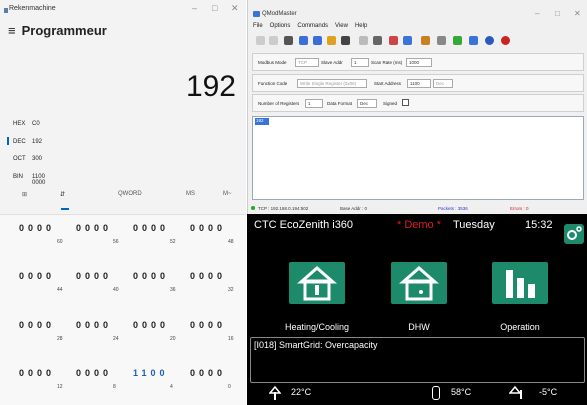 This screenshot has width=587, height=405. Describe the element at coordinates (457, 40) in the screenshot. I see `save-icon` at that location.